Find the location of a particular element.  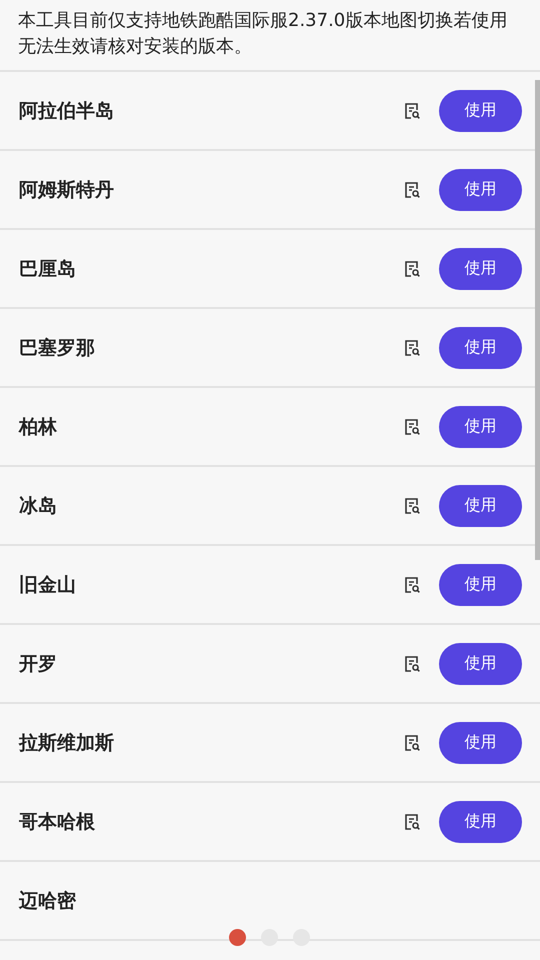

map-name: 巴塞罗那 is located at coordinates (57, 348).